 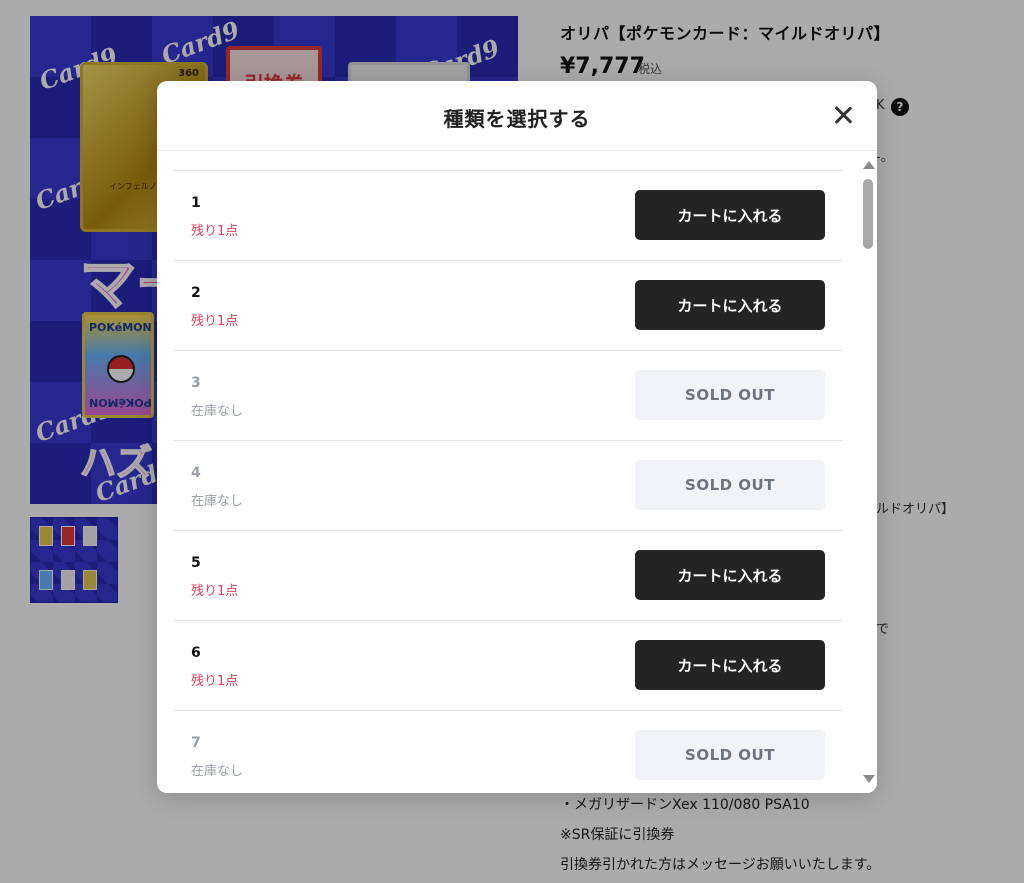 I want to click on variant-name: 7, so click(x=196, y=743).